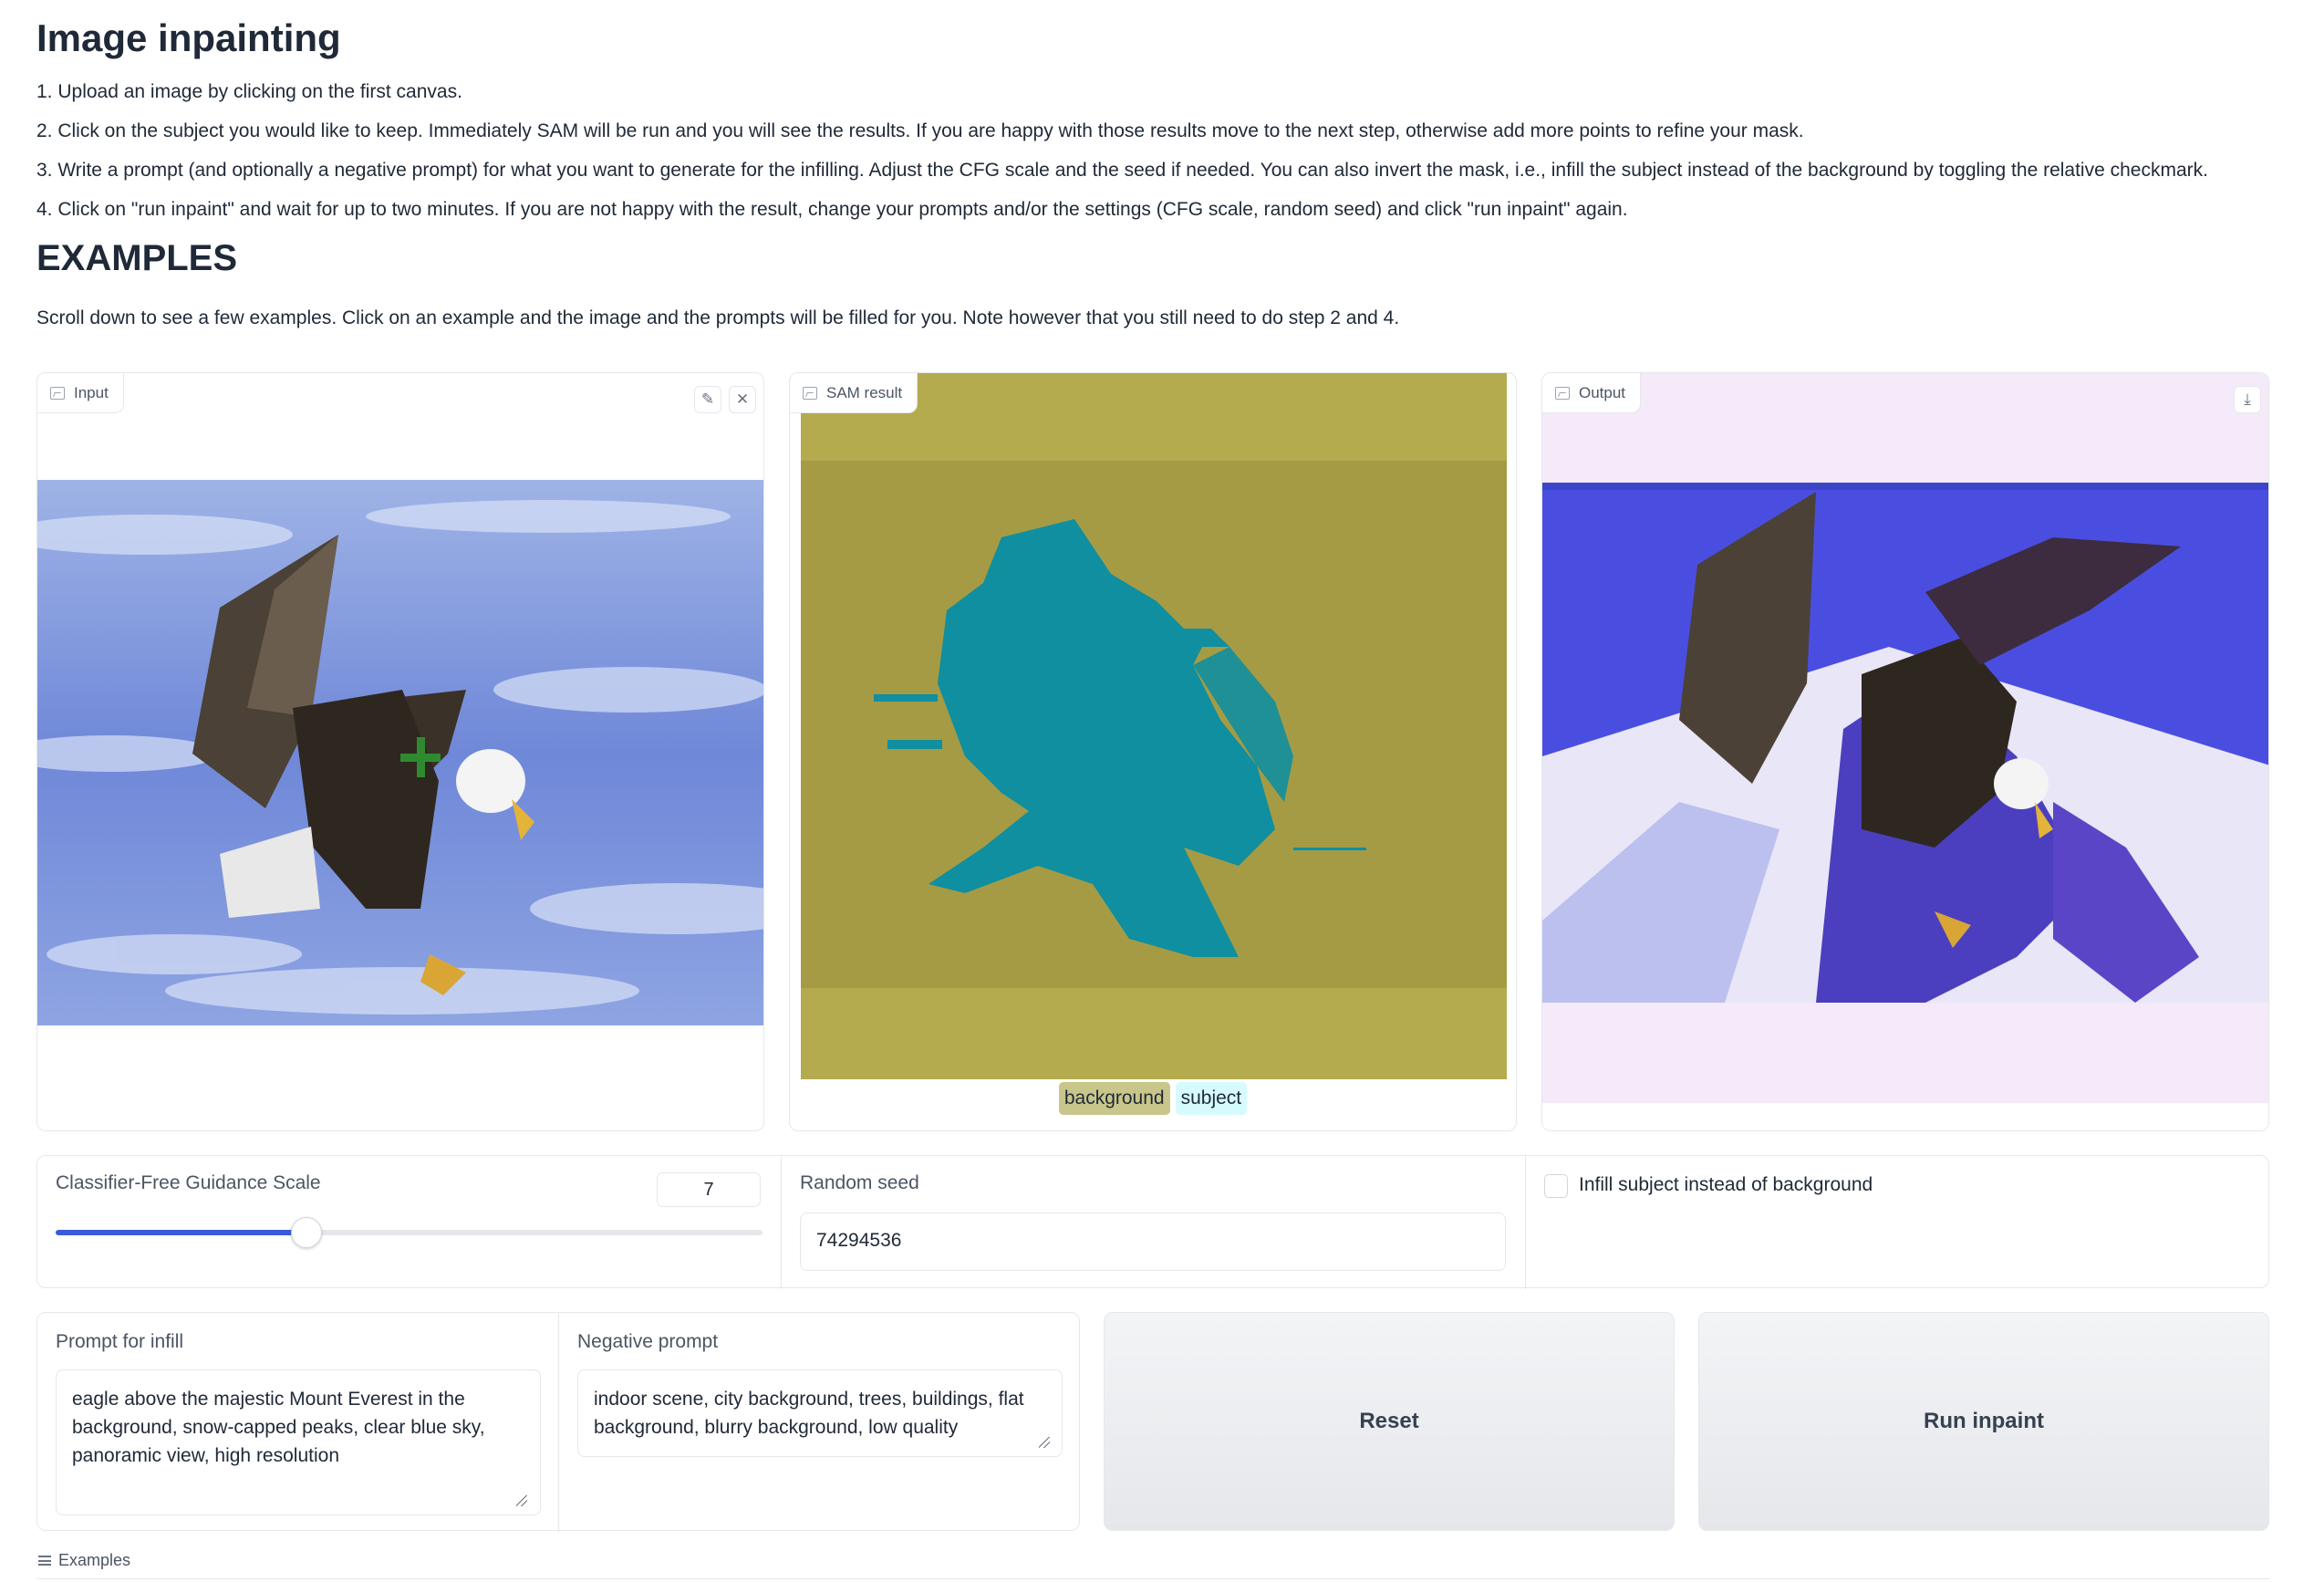 The width and height of the screenshot is (2324, 1582). Describe the element at coordinates (410, 1232) in the screenshot. I see `cfg-slider` at that location.